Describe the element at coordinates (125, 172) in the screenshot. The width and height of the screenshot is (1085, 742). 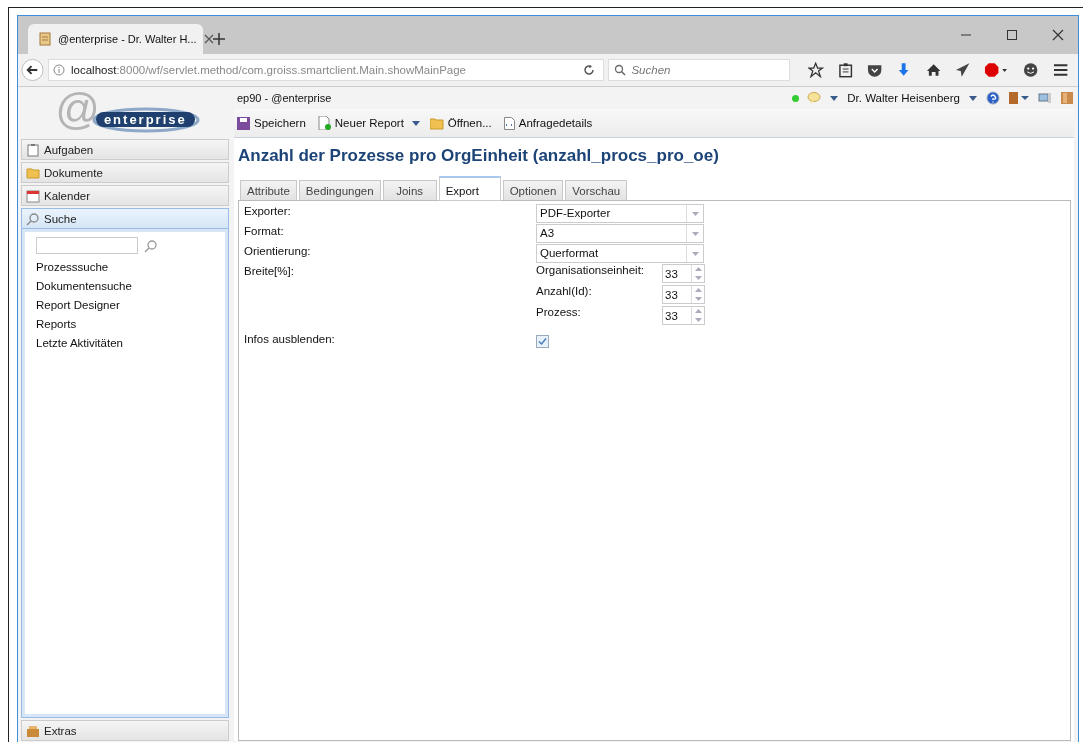
I see `sidebar-section: Dokumente` at that location.